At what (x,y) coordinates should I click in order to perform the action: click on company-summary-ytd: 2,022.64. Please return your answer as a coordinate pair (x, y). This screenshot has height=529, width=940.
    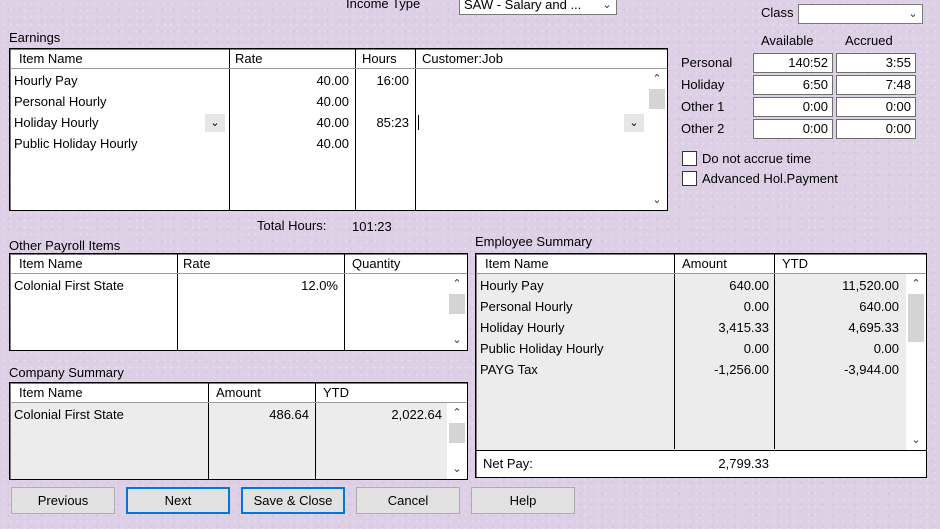
    Looking at the image, I should click on (416, 414).